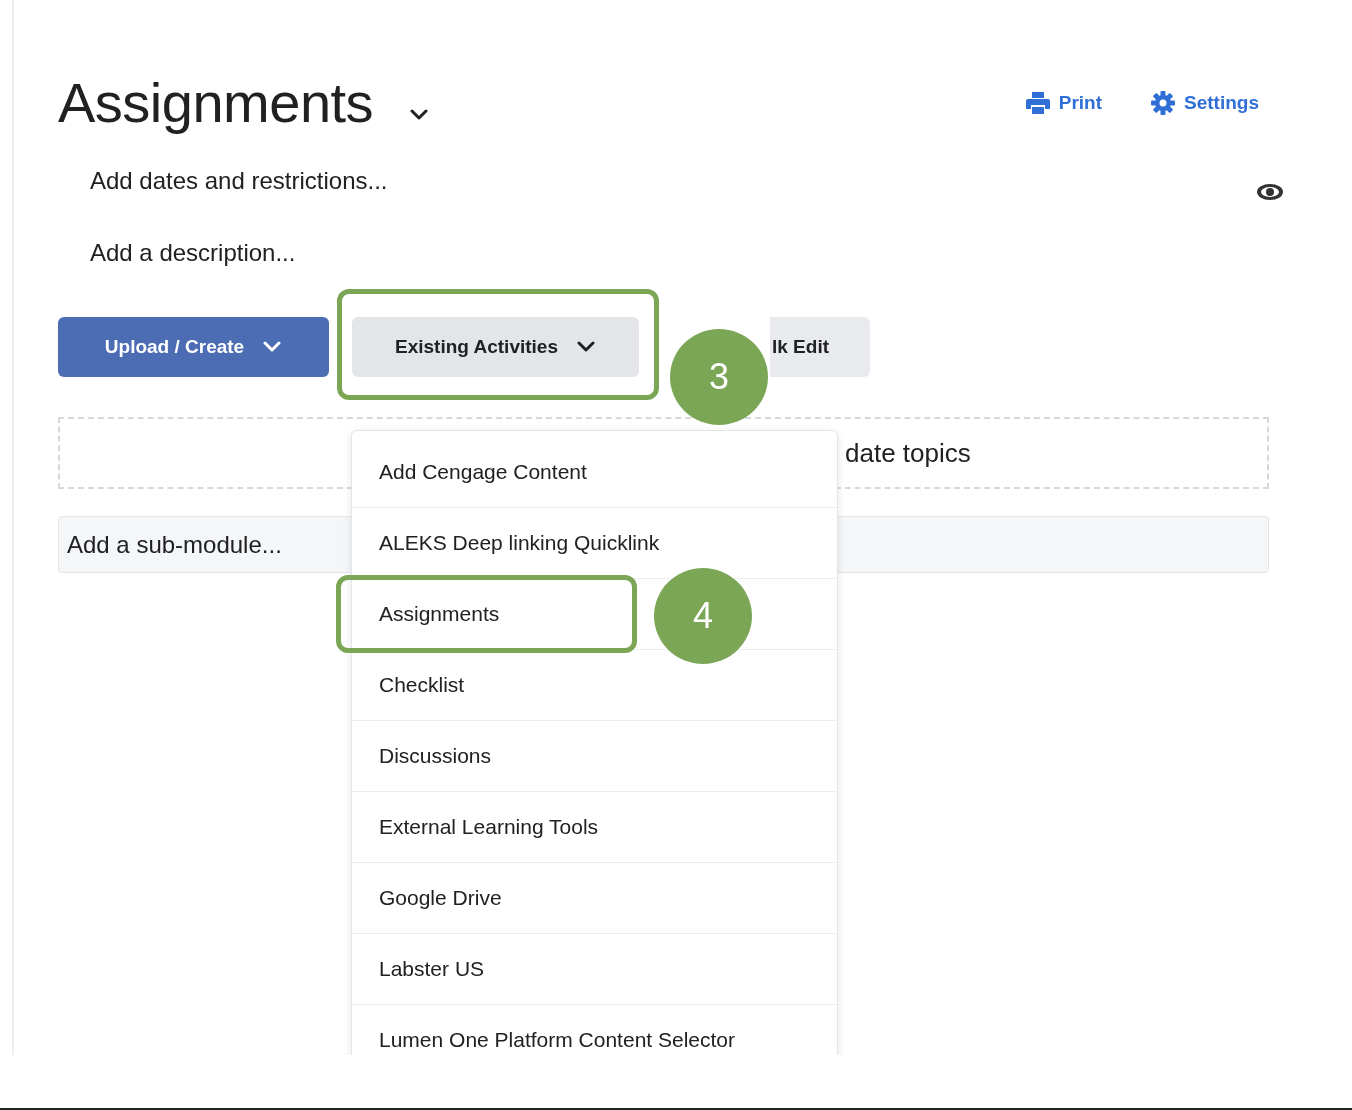 Image resolution: width=1352 pixels, height=1110 pixels. Describe the element at coordinates (908, 453) in the screenshot. I see `drop-zone-text: date topics` at that location.